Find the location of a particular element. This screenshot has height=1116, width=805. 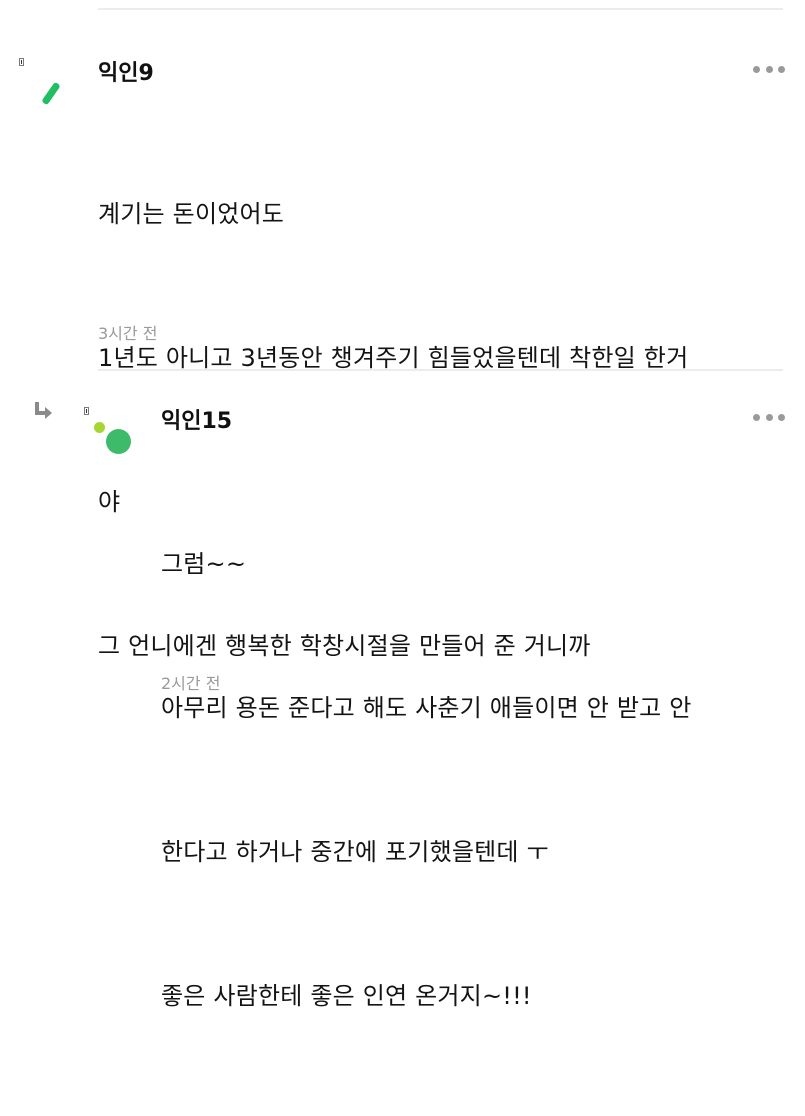

comment-line: 좋은 사람한테 좋은 인연 온거지~!!! is located at coordinates (346, 996).